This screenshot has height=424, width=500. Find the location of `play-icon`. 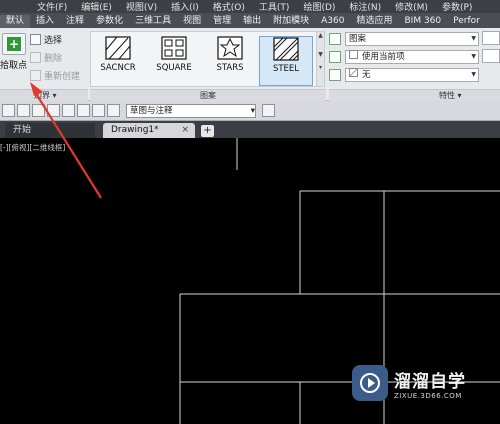

play-icon is located at coordinates (370, 383).